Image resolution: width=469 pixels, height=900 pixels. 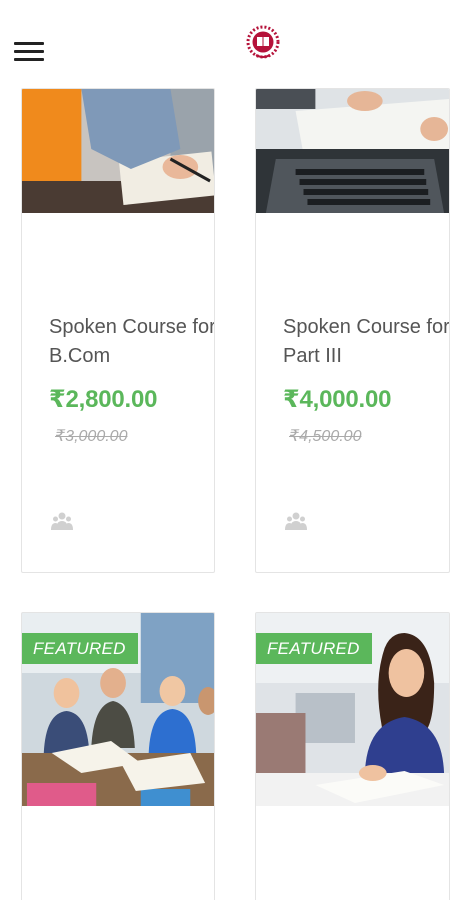 What do you see at coordinates (131, 342) in the screenshot?
I see `course-title: Spoken Course for B.Com` at bounding box center [131, 342].